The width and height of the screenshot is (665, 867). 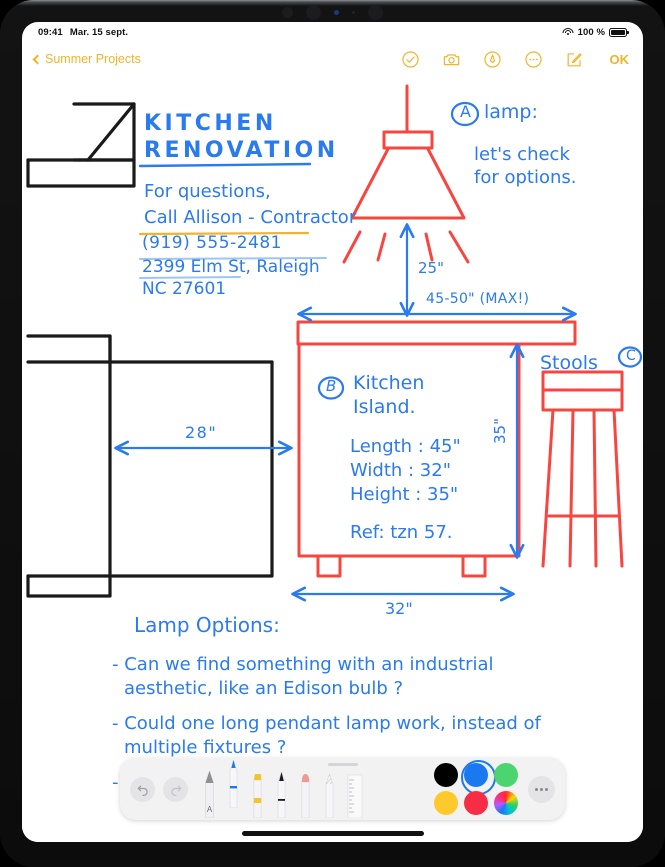 What do you see at coordinates (205, 747) in the screenshot?
I see `lamp-options-item: multiple fixtures ?` at bounding box center [205, 747].